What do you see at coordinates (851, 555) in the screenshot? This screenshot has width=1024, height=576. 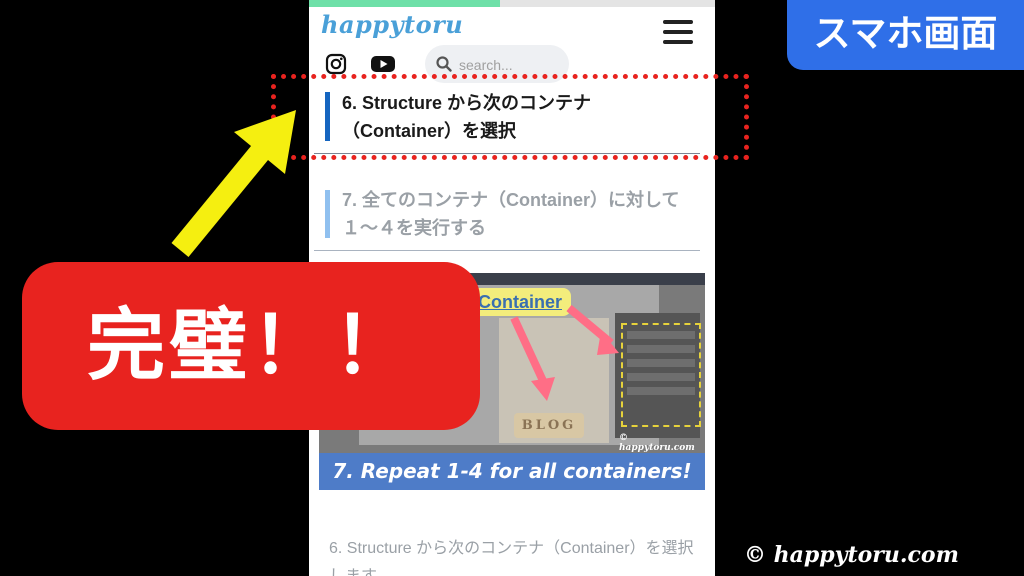 I see `site-watermark: © happytoru.com` at bounding box center [851, 555].